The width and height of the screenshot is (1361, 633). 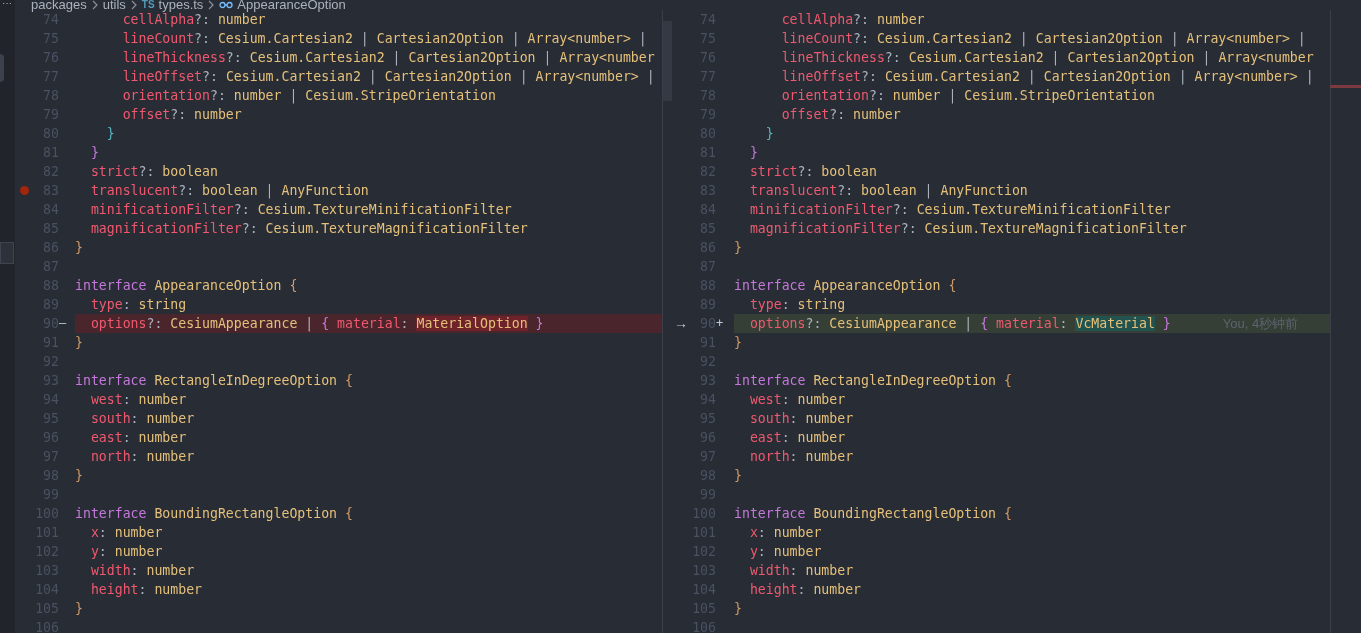 What do you see at coordinates (959, 324) in the screenshot?
I see `code-line: options?: CesiumAppearance | { material: VcMaterial }` at bounding box center [959, 324].